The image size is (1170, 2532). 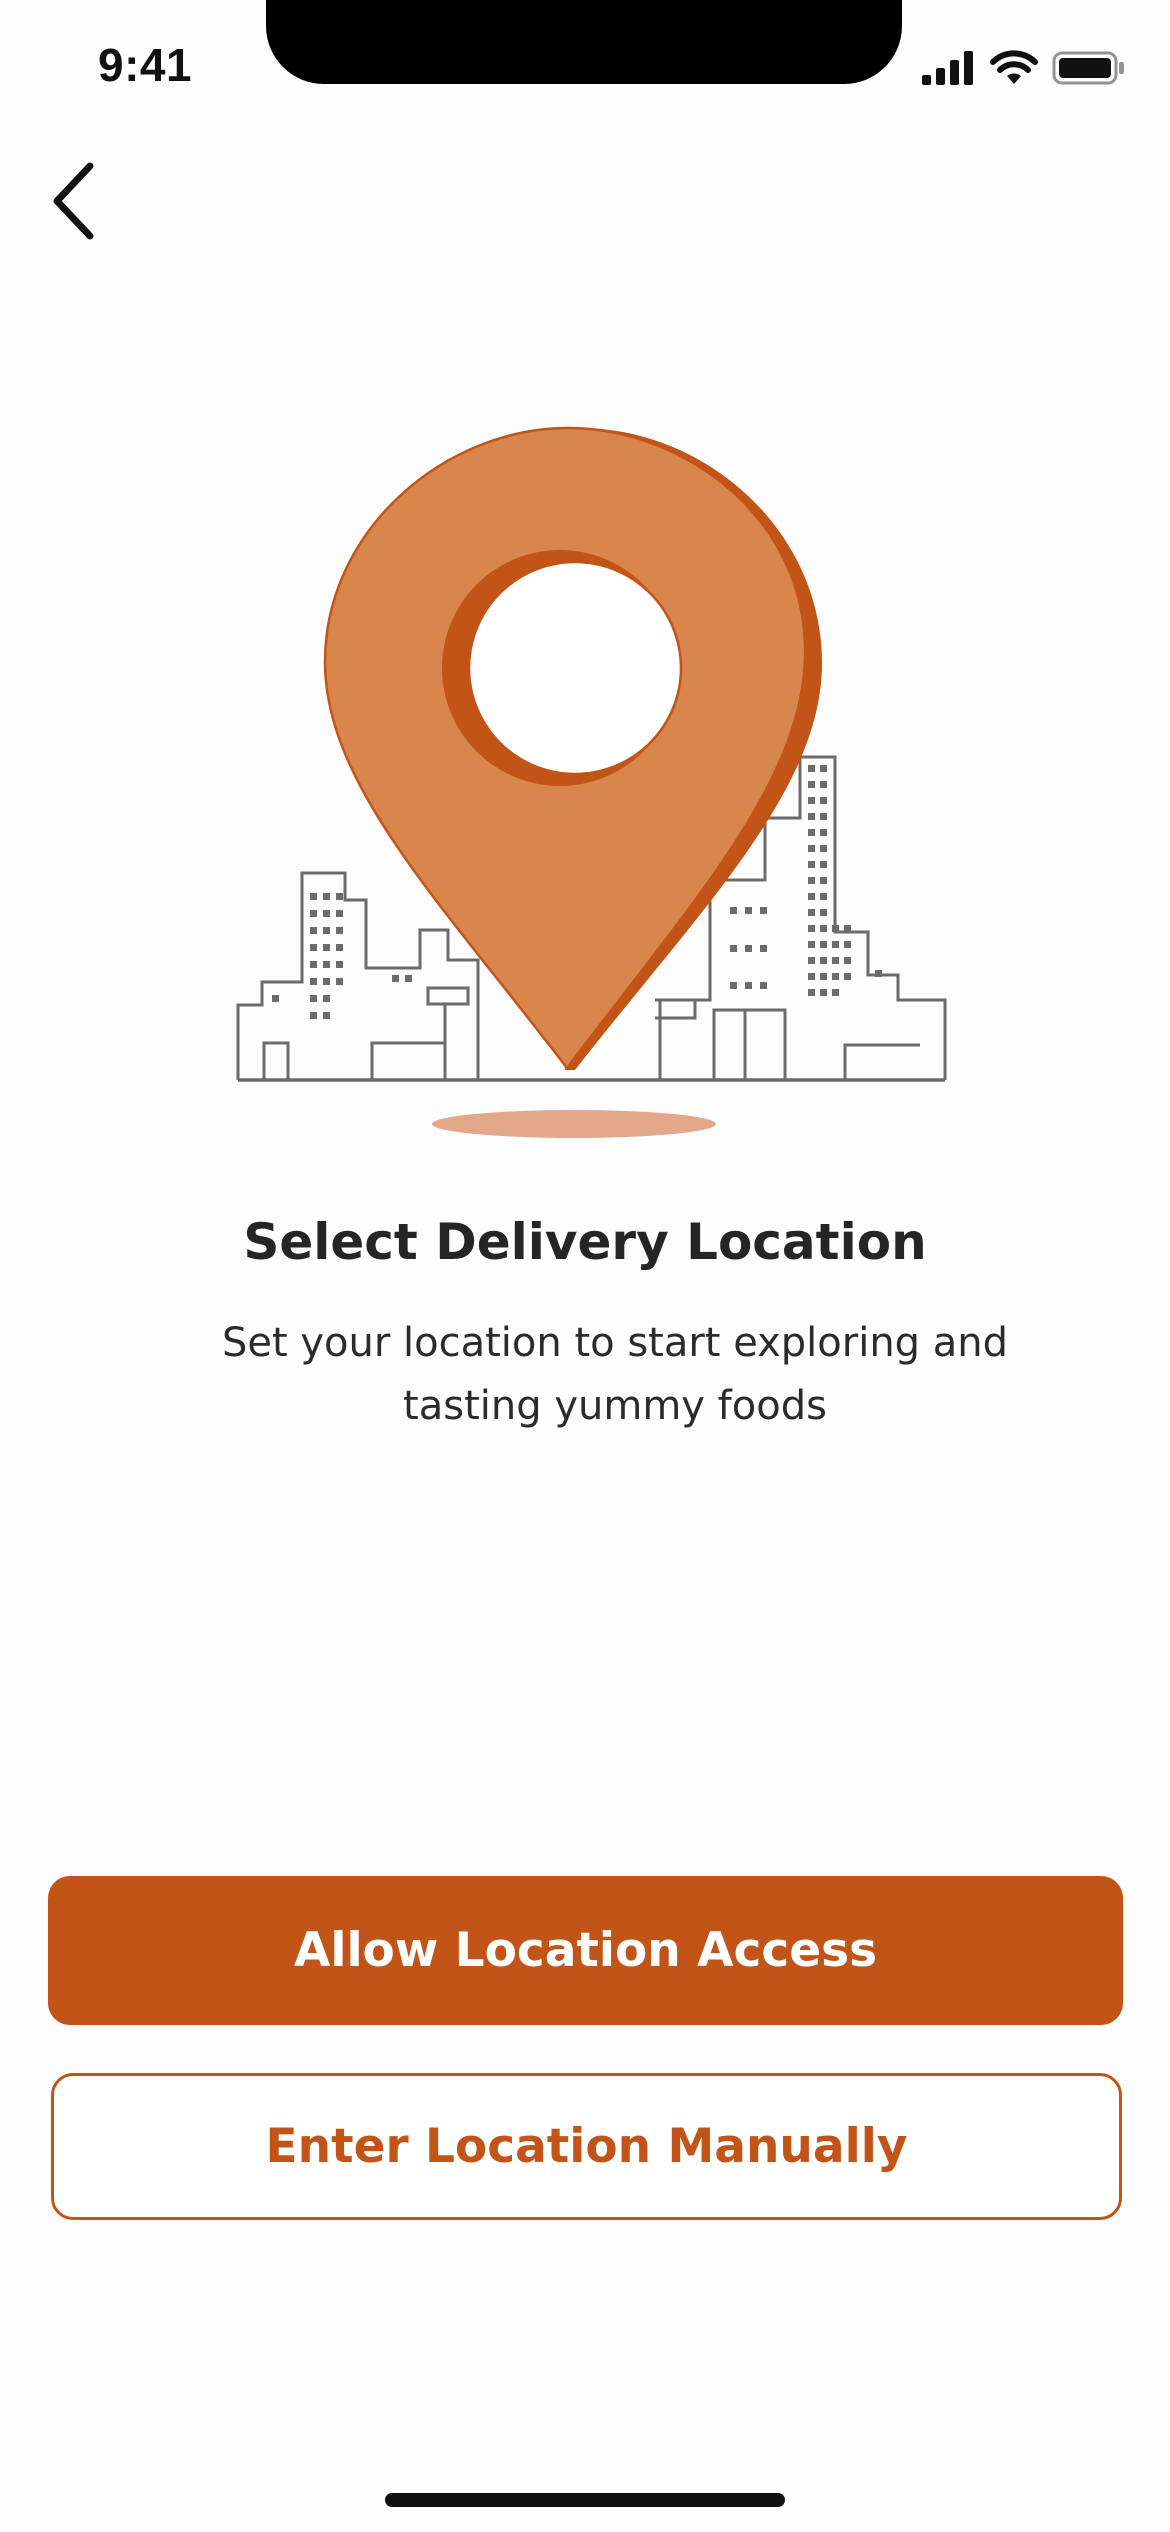 I want to click on page-title: Select Delivery Location, so click(x=585, y=1242).